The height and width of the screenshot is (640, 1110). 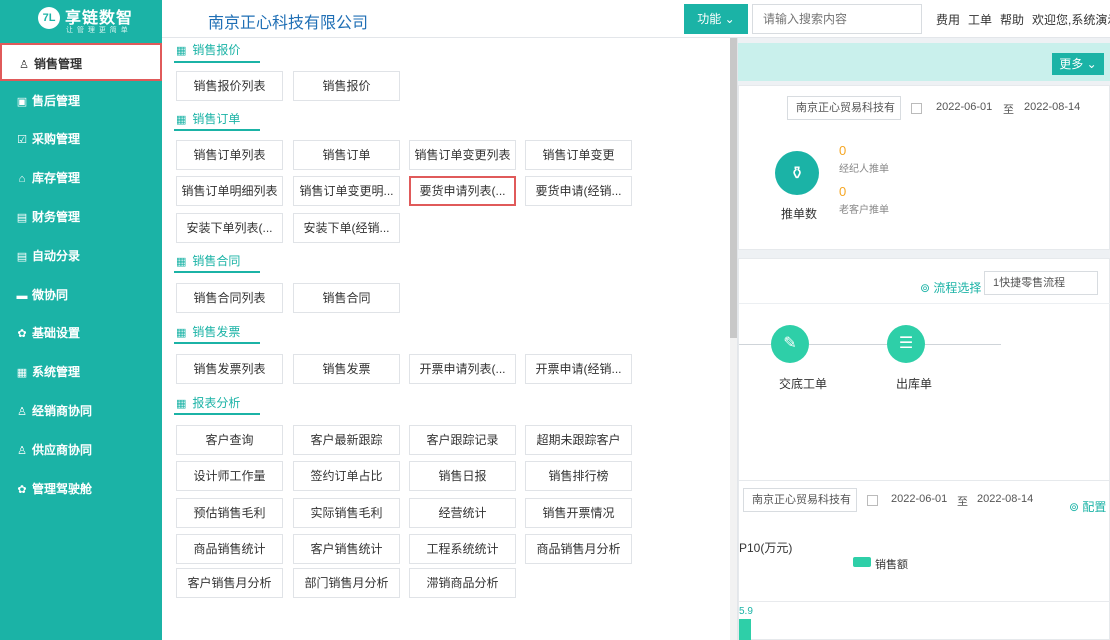 What do you see at coordinates (229, 191) in the screenshot?
I see `menu-item-order-detail-list: 销售订单明细列表` at bounding box center [229, 191].